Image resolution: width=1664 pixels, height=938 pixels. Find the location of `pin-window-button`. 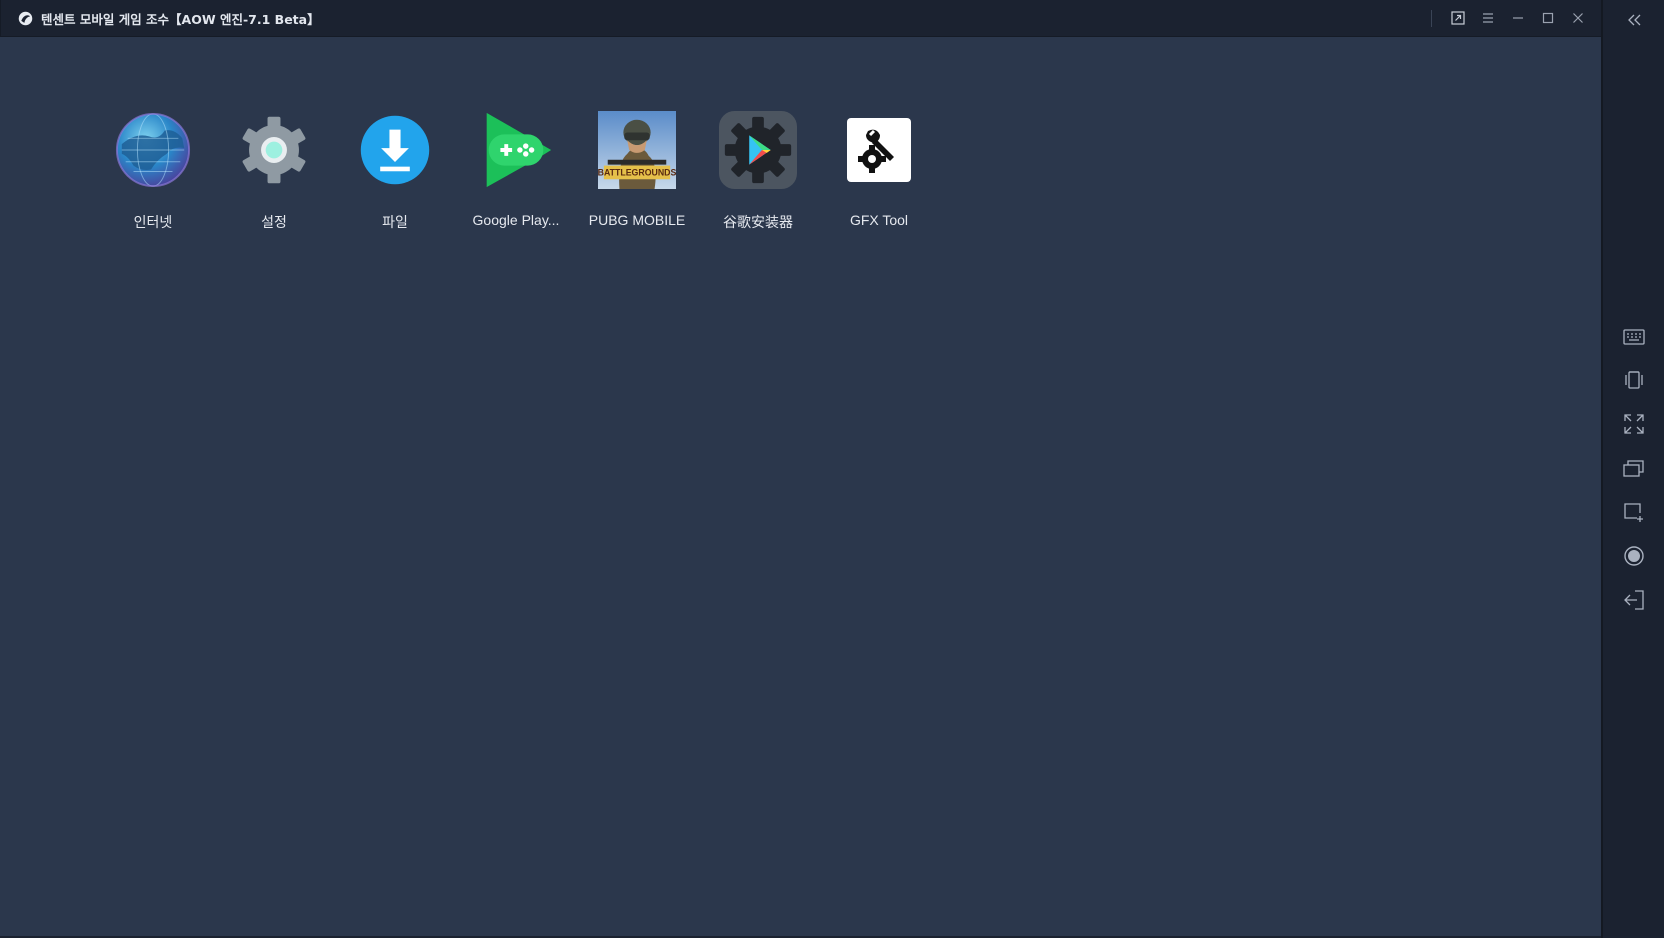

pin-window-button is located at coordinates (1458, 18).